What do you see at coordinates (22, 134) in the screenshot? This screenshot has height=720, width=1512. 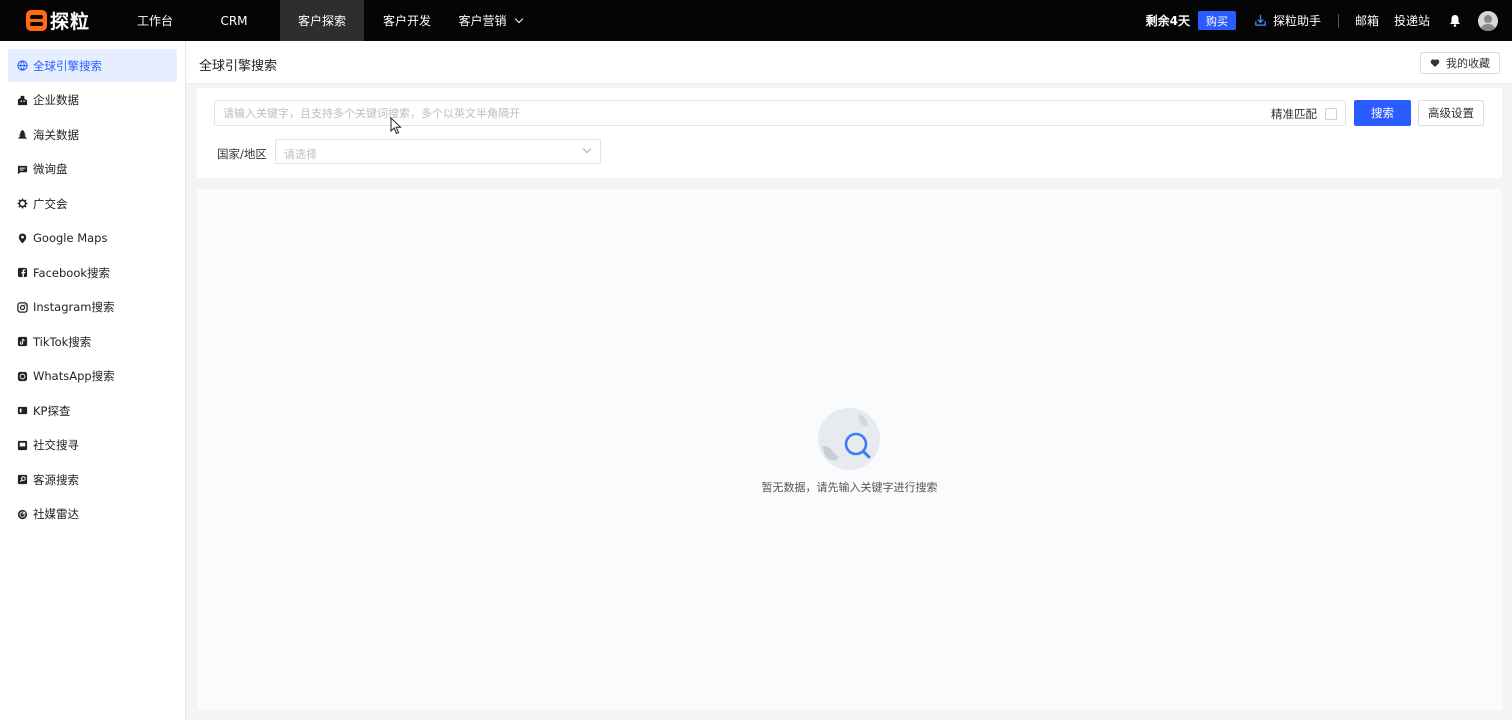 I see `customs-icon` at bounding box center [22, 134].